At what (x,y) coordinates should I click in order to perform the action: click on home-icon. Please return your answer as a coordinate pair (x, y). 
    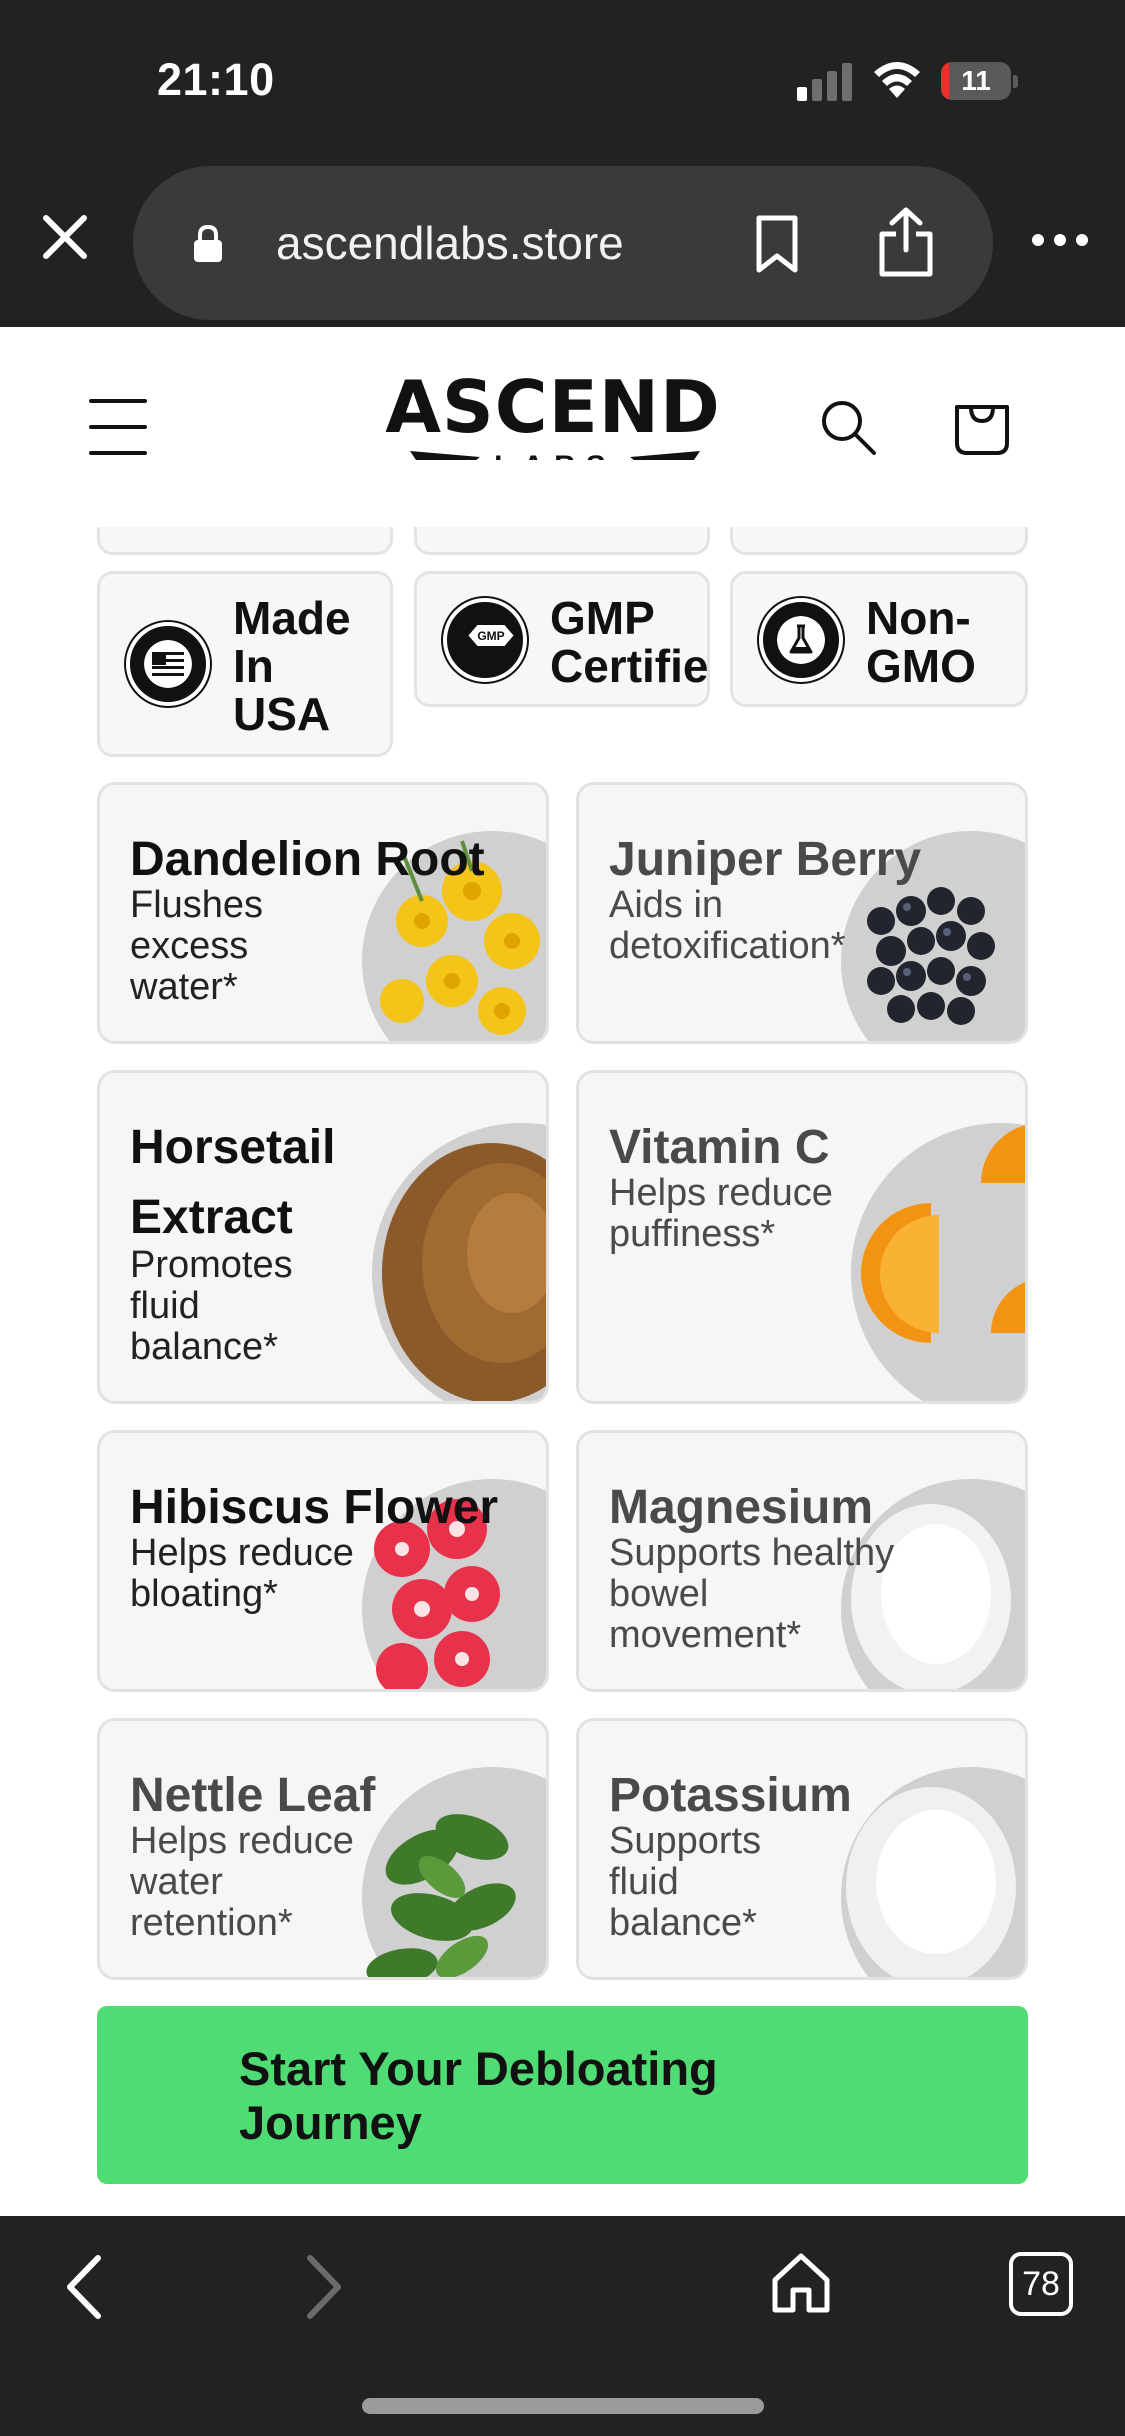
    Looking at the image, I should click on (801, 2283).